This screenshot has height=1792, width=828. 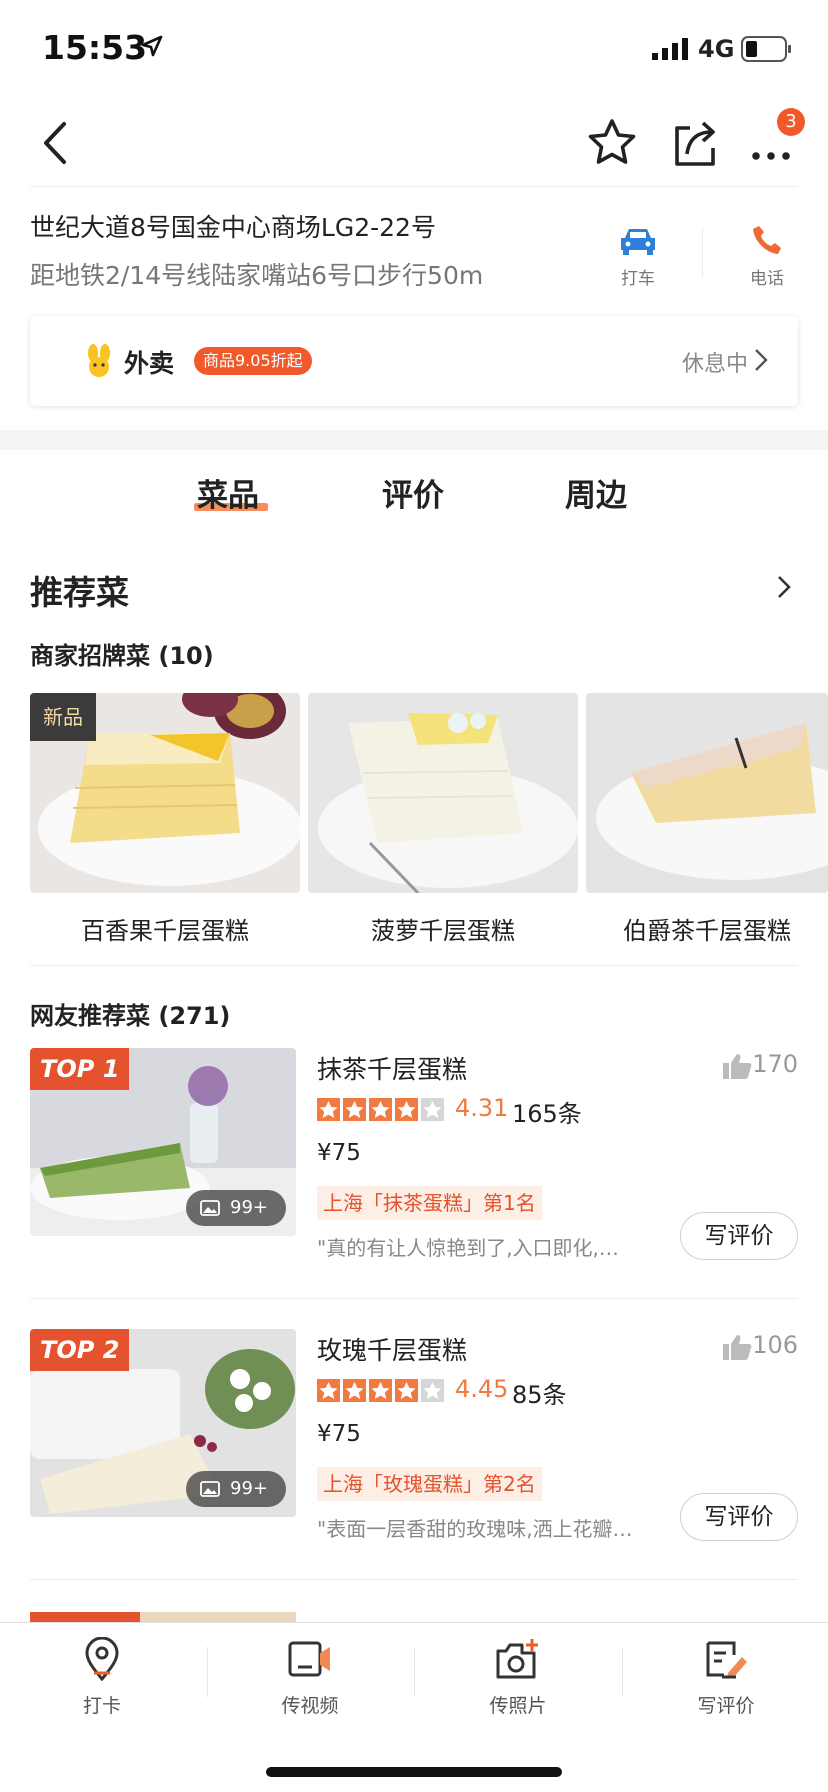 What do you see at coordinates (95, 47) in the screenshot?
I see `status-time: 15:53` at bounding box center [95, 47].